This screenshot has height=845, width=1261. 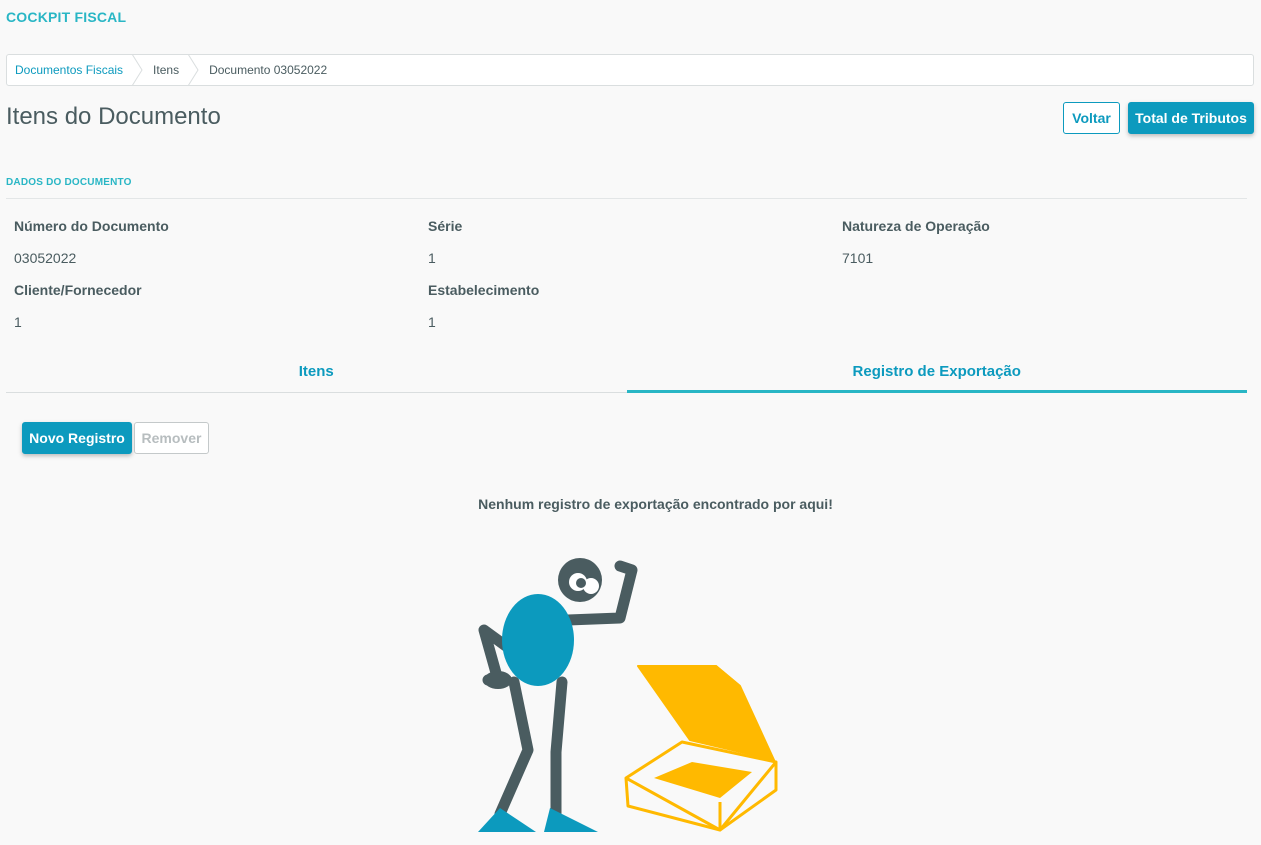 What do you see at coordinates (1191, 118) in the screenshot?
I see `total-tributos-button: Total de Tributos` at bounding box center [1191, 118].